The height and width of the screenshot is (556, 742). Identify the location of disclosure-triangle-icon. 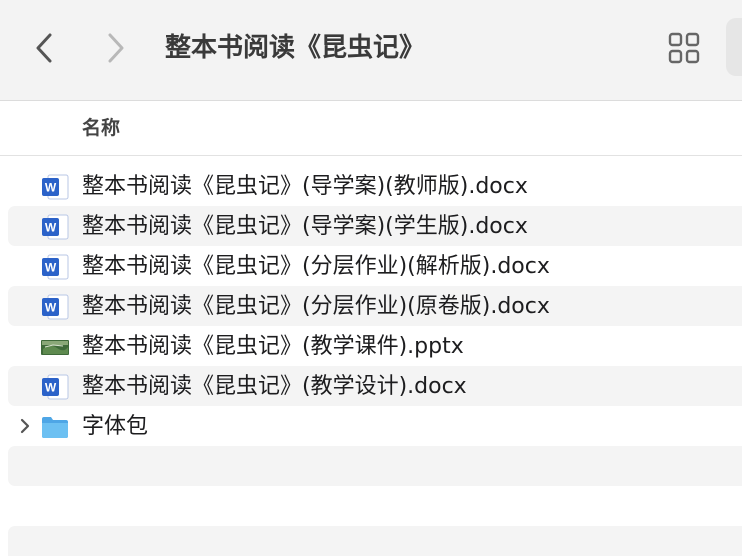
(25, 426).